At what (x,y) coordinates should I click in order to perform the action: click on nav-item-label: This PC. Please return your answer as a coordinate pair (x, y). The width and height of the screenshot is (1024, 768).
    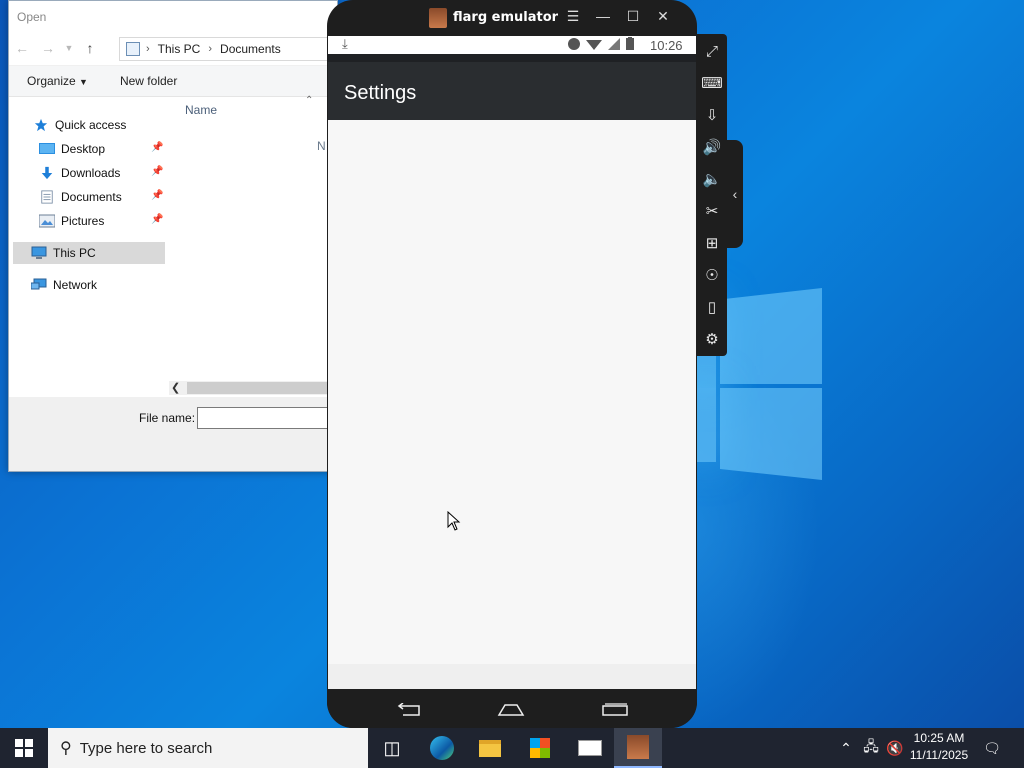
    Looking at the image, I should click on (74, 253).